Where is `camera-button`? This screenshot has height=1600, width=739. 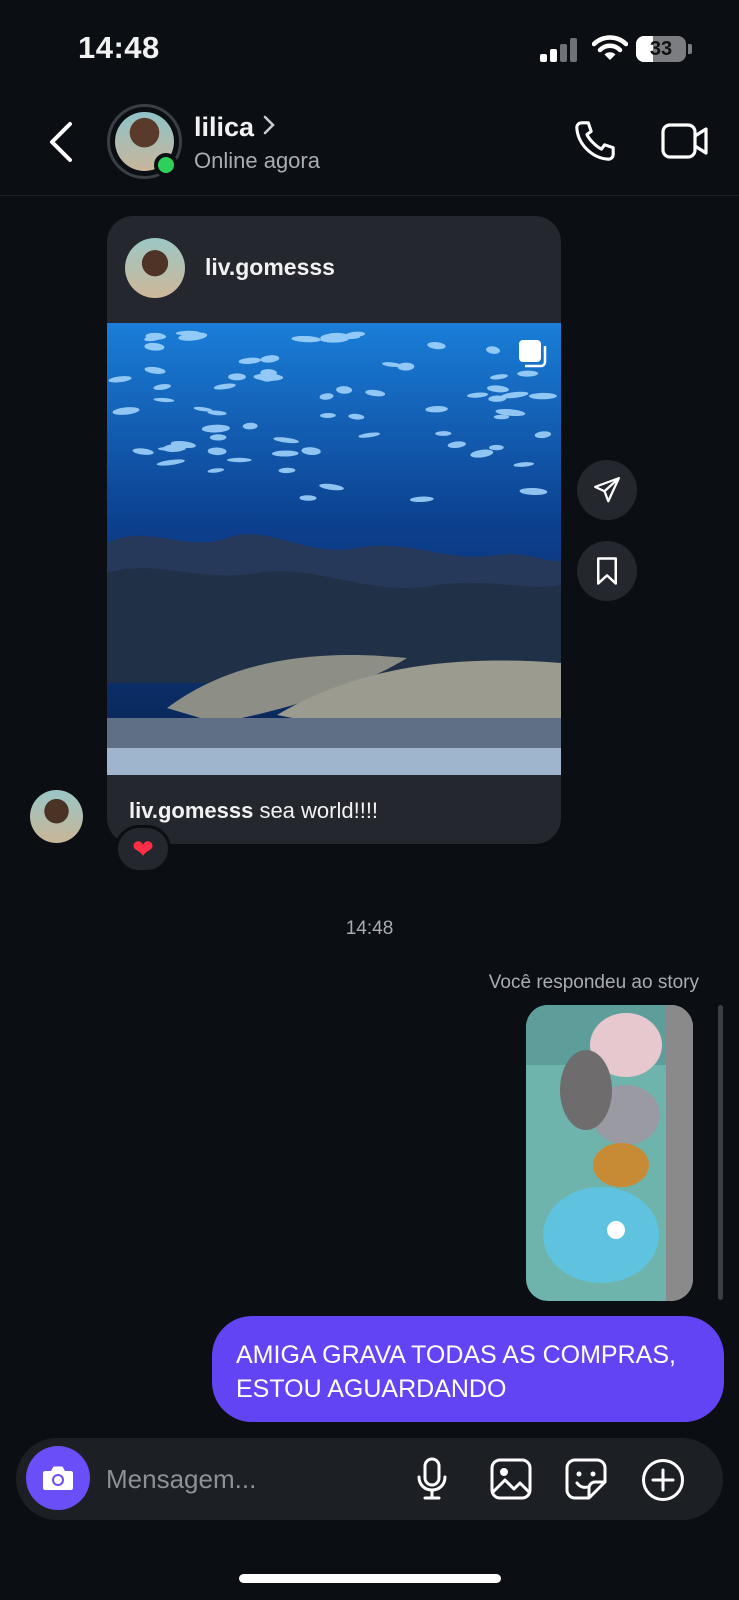
camera-button is located at coordinates (58, 1478).